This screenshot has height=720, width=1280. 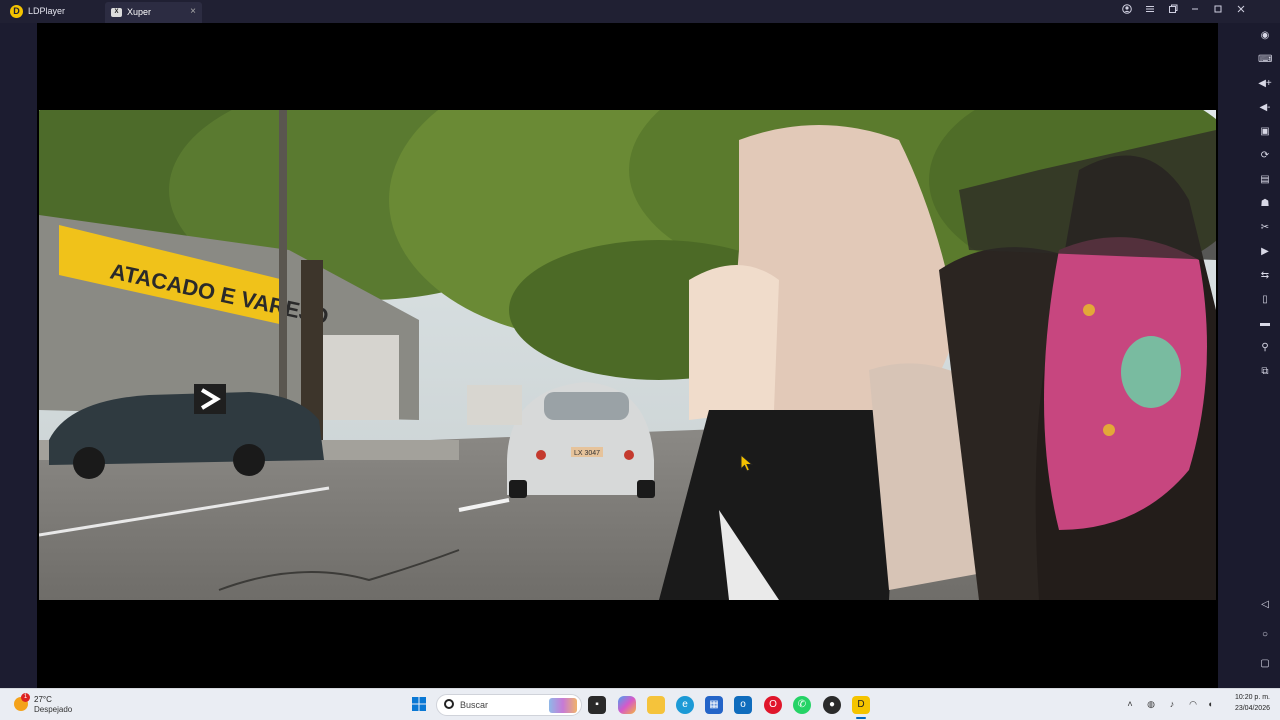 What do you see at coordinates (1265, 180) in the screenshot?
I see `record-icon: ▤` at bounding box center [1265, 180].